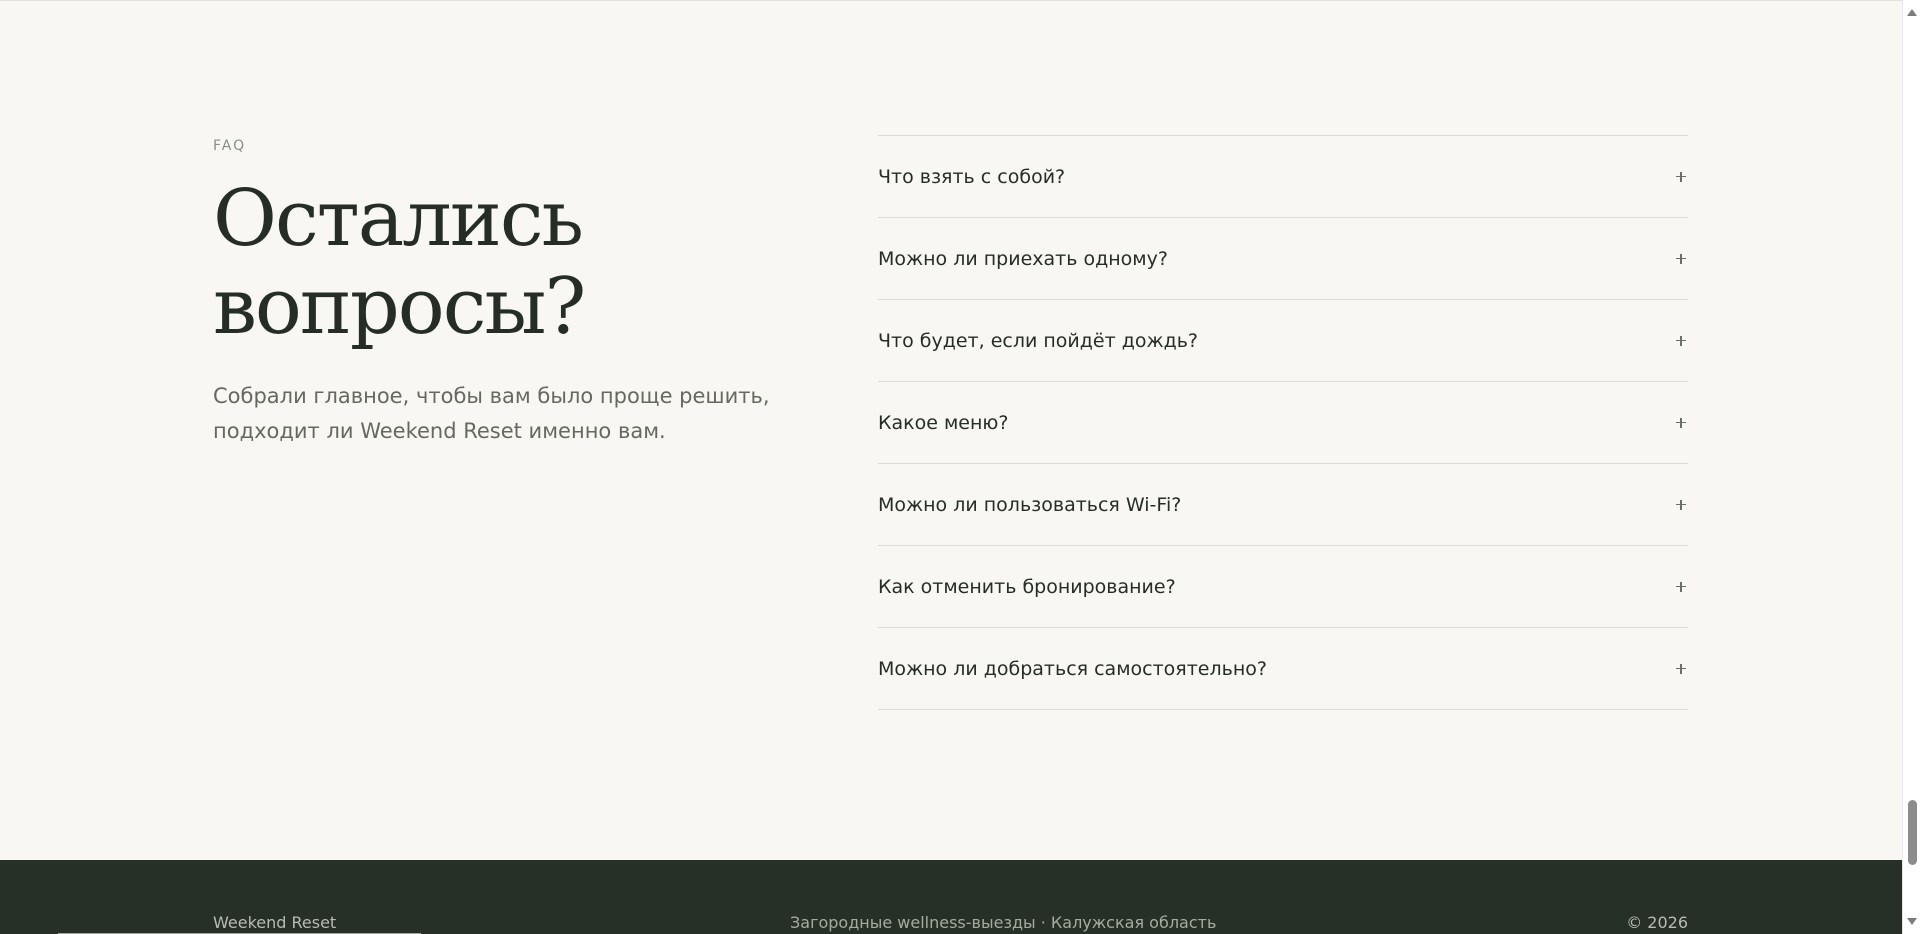 Image resolution: width=1920 pixels, height=934 pixels. Describe the element at coordinates (230, 146) in the screenshot. I see `section-eyebrow: FAQ` at that location.